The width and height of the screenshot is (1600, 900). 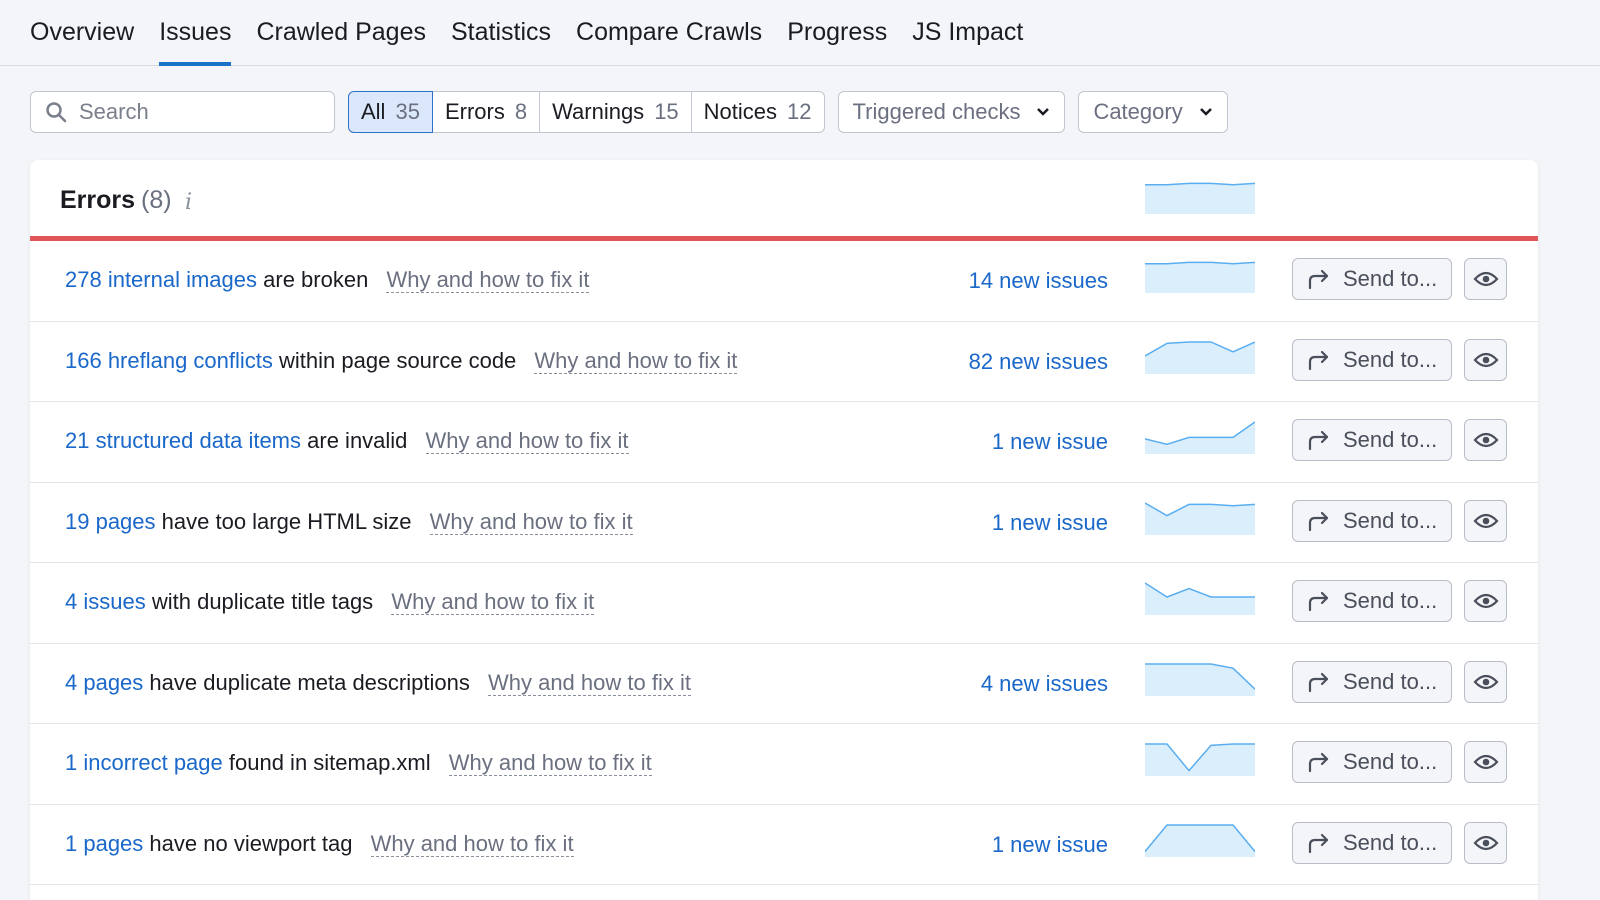 What do you see at coordinates (1044, 684) in the screenshot?
I see `new-issues-link: 4 new issues` at bounding box center [1044, 684].